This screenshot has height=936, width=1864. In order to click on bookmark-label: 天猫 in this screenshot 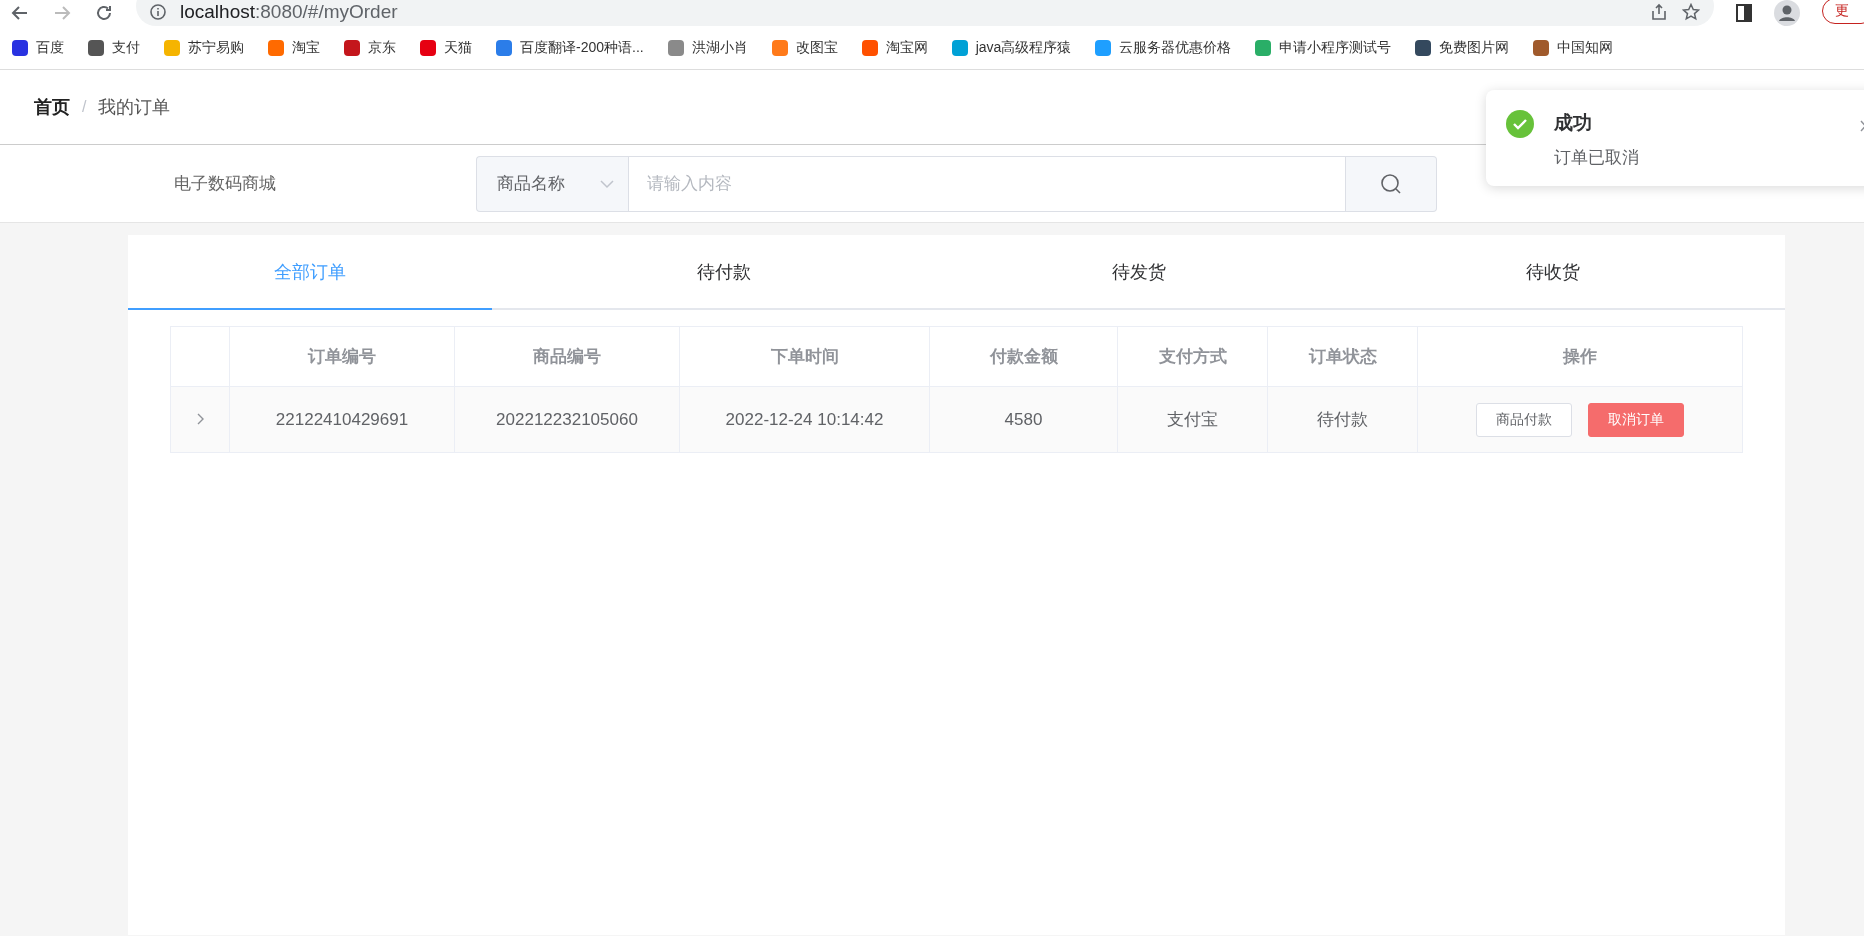, I will do `click(458, 47)`.